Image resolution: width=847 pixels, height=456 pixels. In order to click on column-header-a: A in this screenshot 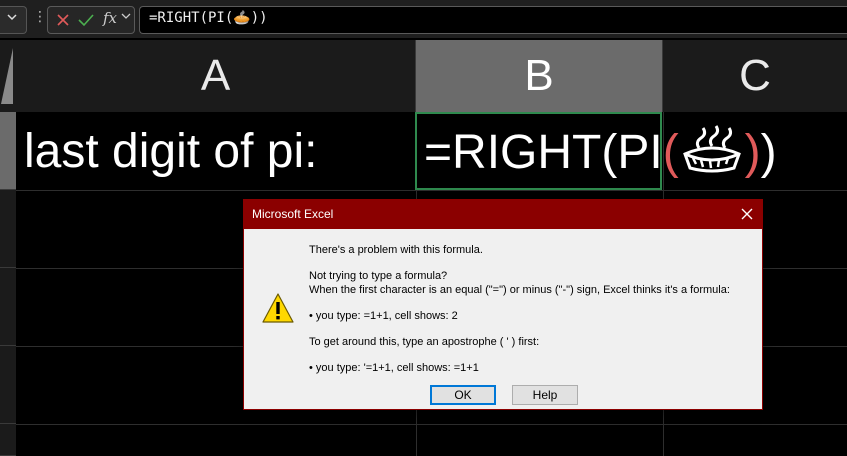, I will do `click(216, 76)`.